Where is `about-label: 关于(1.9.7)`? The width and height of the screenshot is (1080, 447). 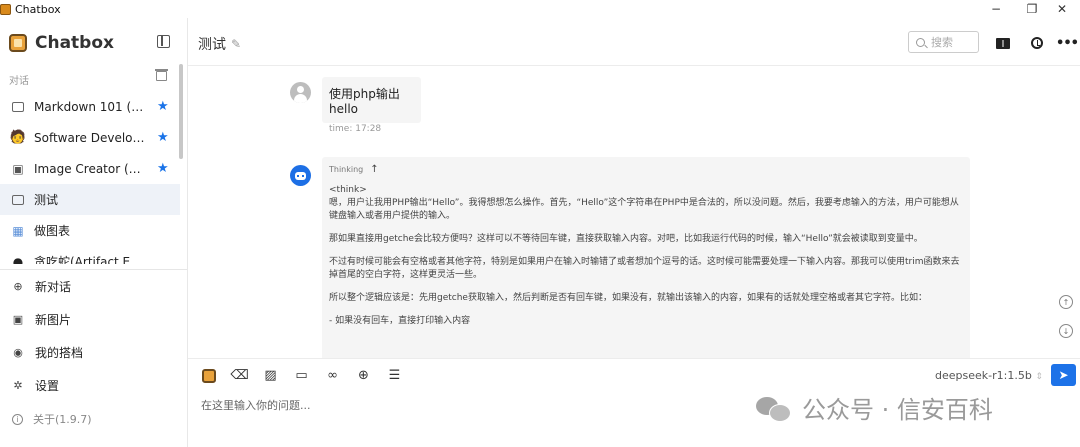
about-label: 关于(1.9.7) is located at coordinates (62, 419).